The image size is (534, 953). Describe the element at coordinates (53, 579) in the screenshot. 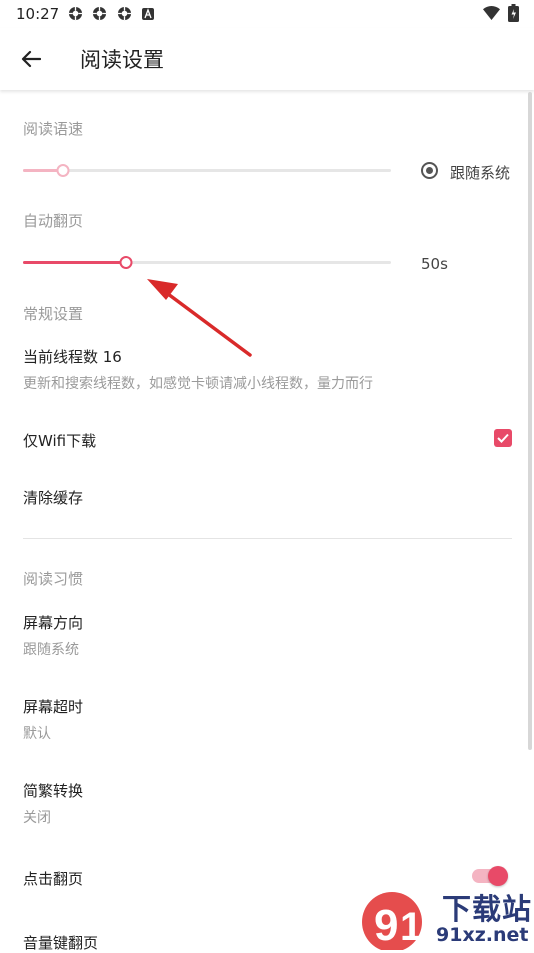

I see `section-reading-habits: 阅读习惯` at that location.